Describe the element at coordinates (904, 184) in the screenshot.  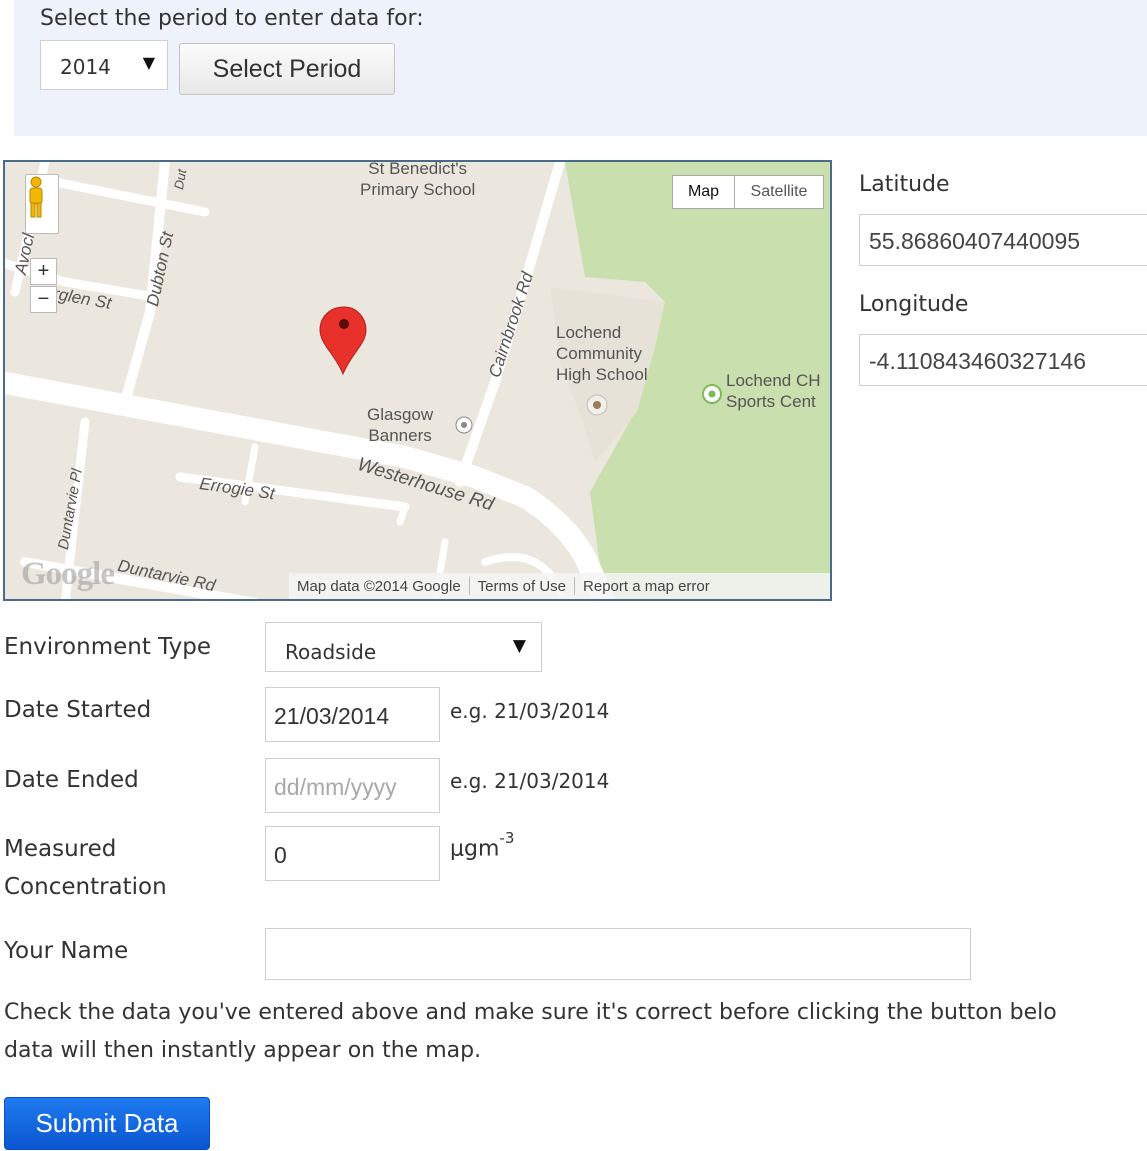
I see `latitude-label: Latitude` at that location.